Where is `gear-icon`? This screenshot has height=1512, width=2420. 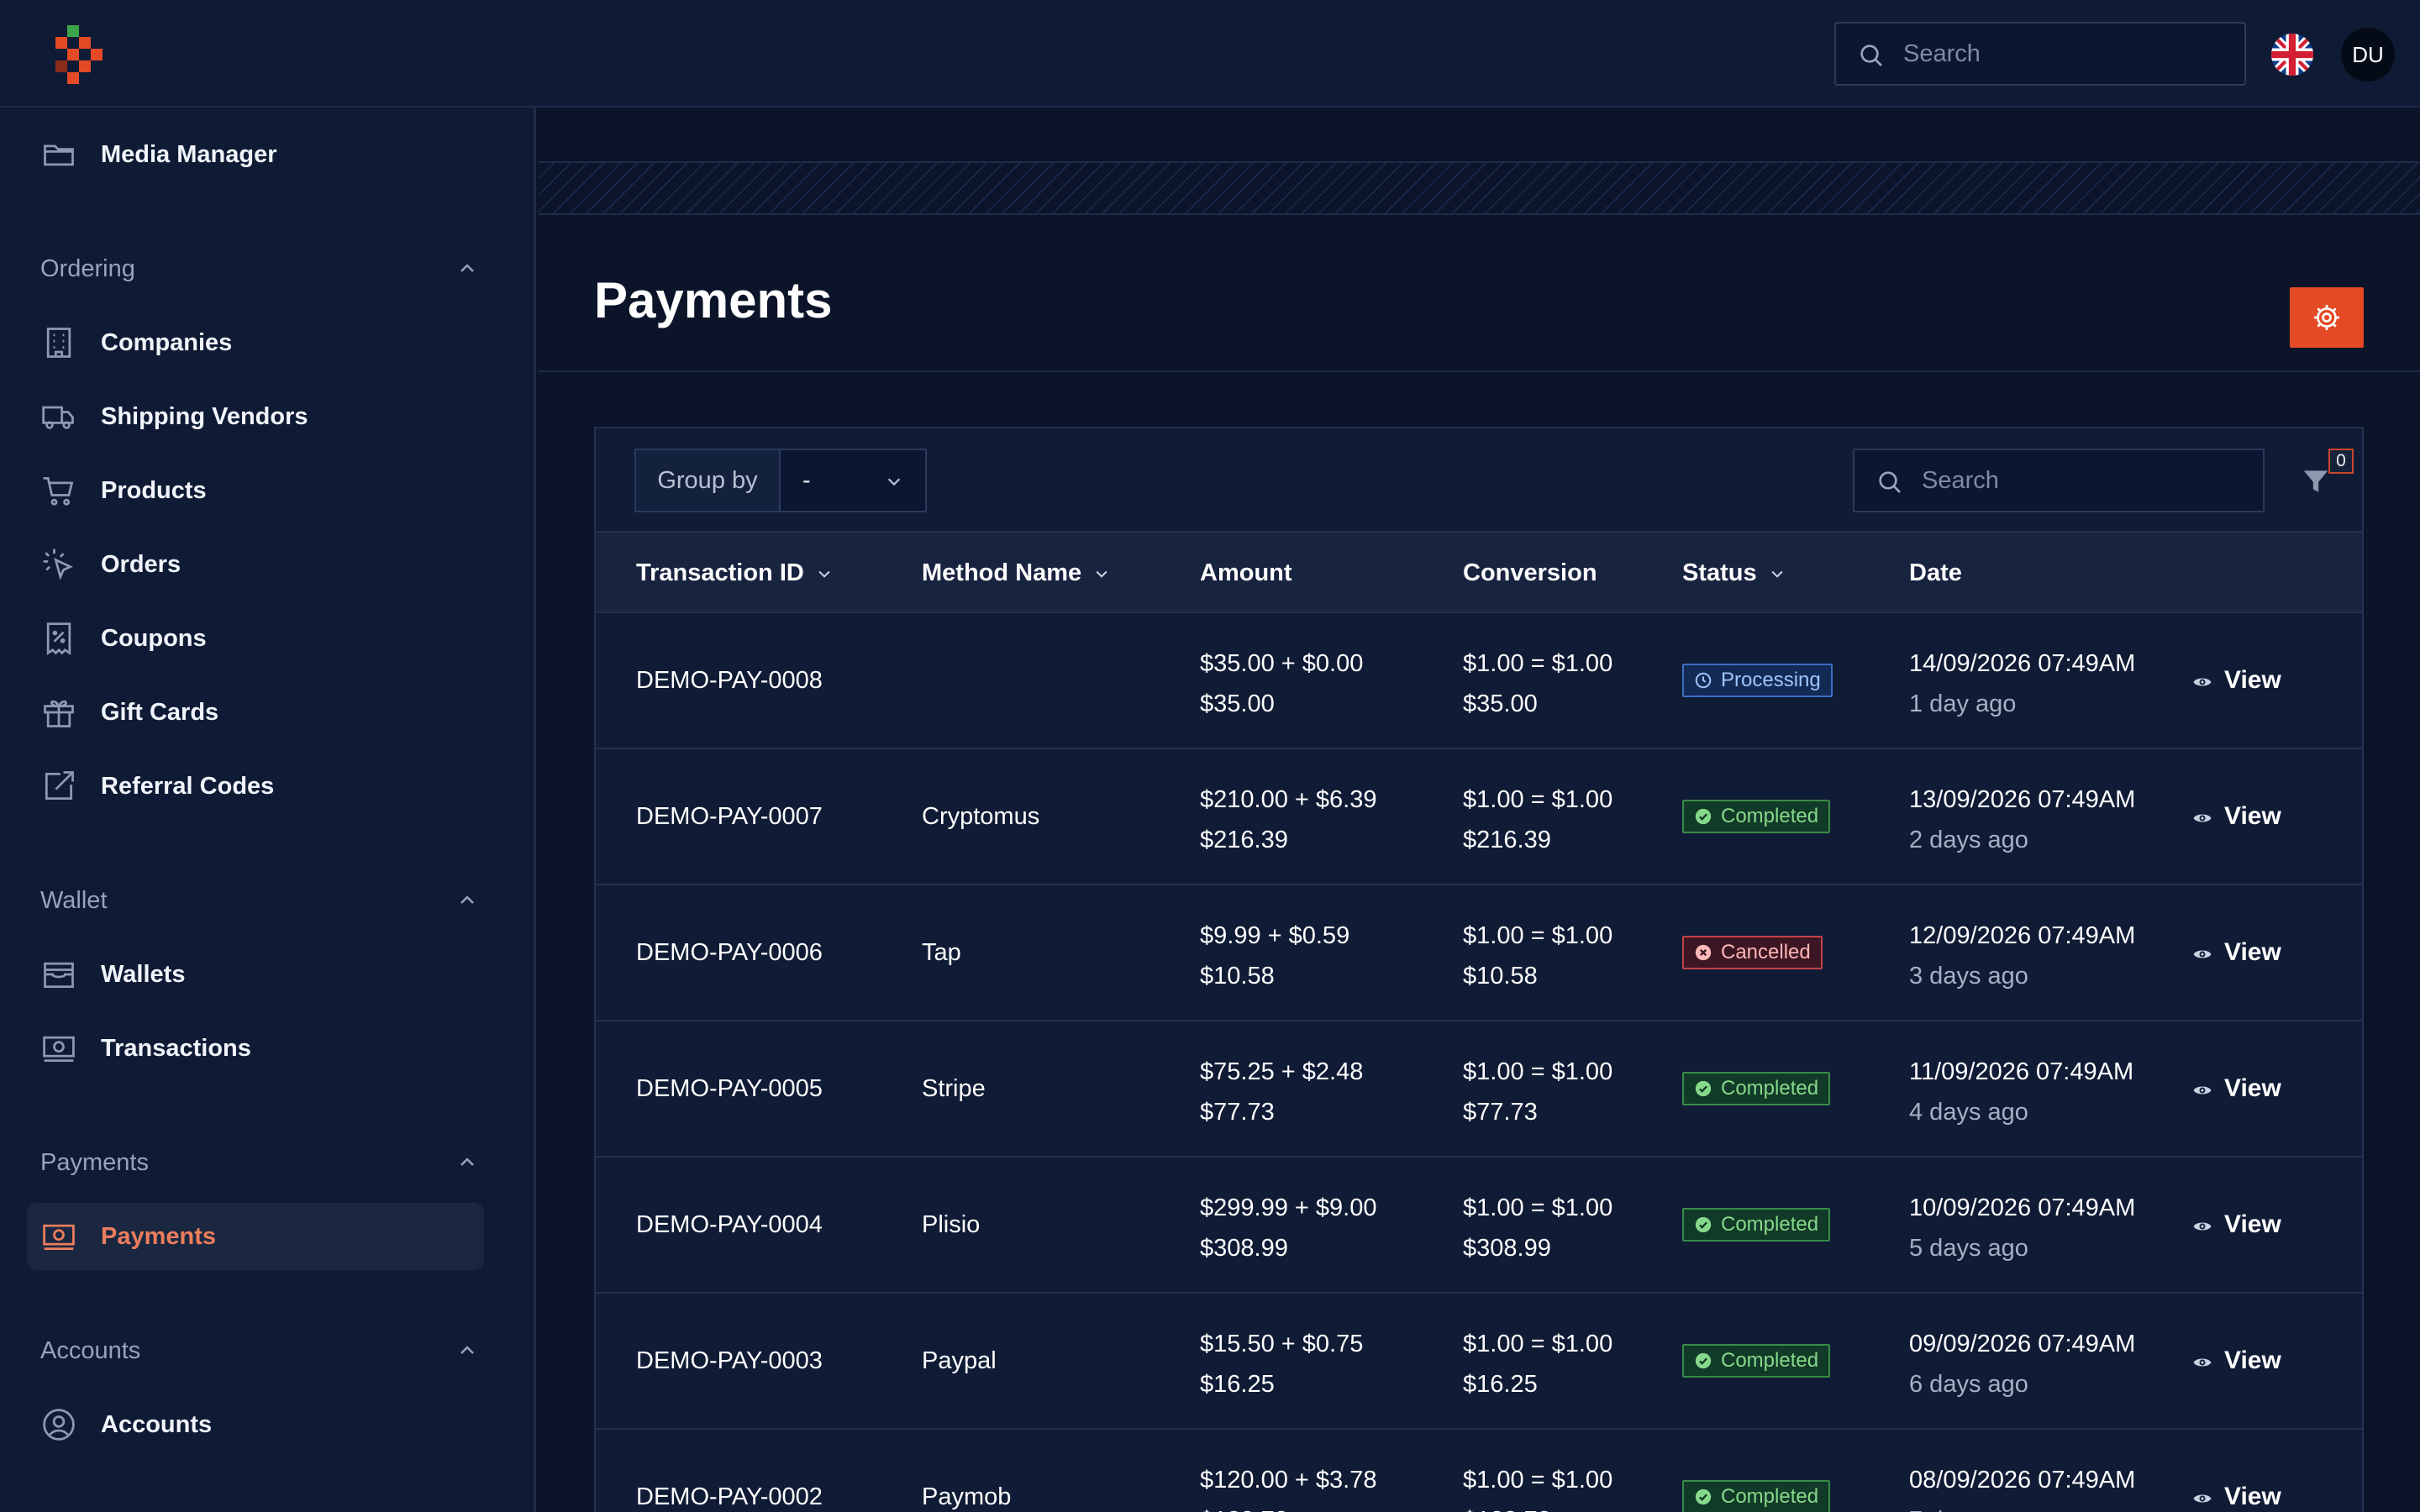
gear-icon is located at coordinates (2327, 317).